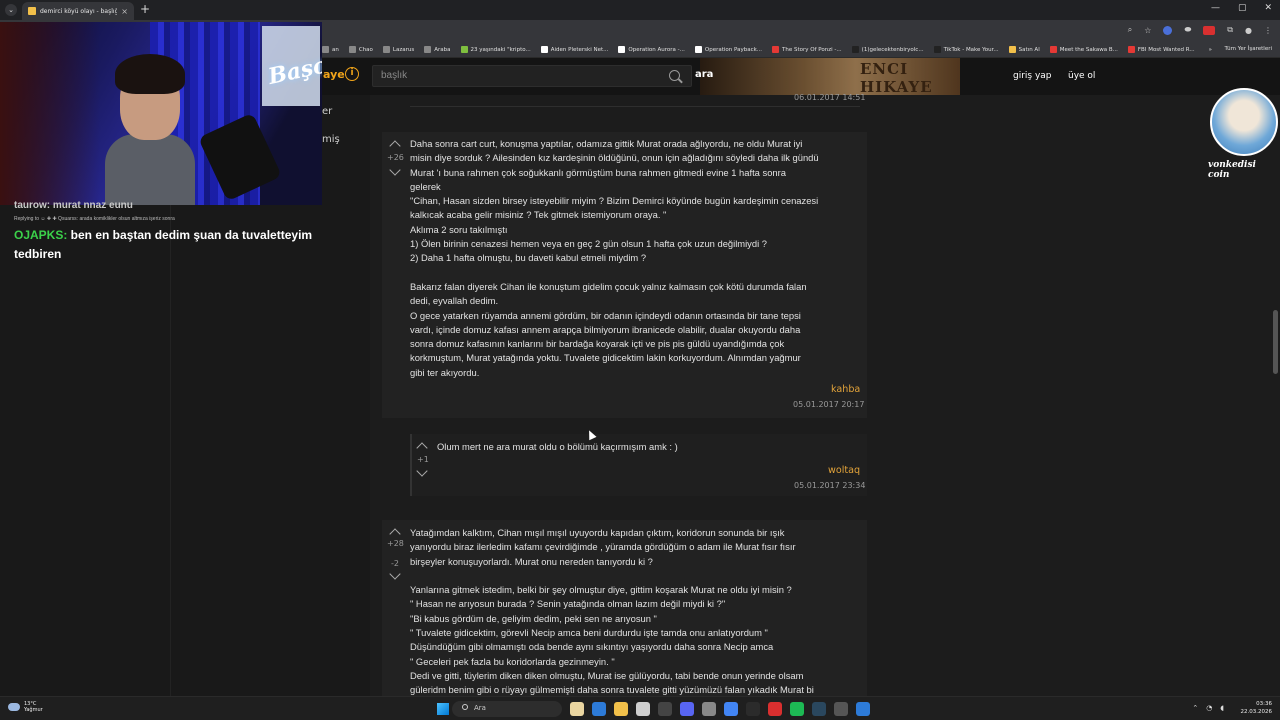  I want to click on site-logo: aye, so click(334, 74).